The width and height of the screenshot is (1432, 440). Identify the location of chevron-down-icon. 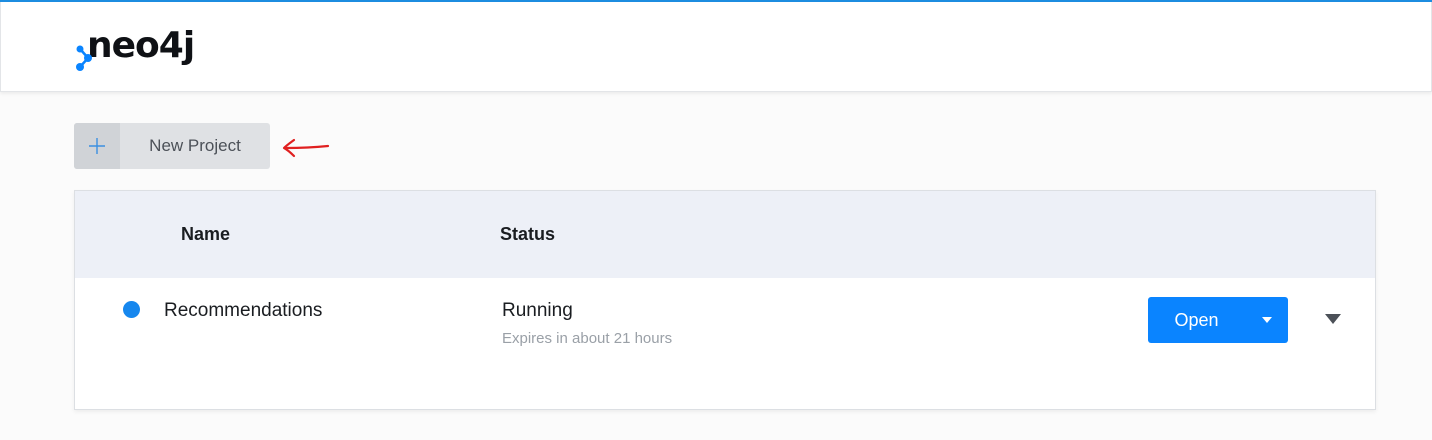
(1266, 320).